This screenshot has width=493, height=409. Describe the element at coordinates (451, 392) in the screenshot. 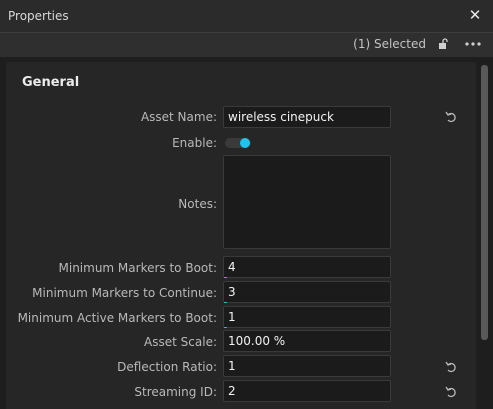

I see `reset-streaming-id-icon` at that location.